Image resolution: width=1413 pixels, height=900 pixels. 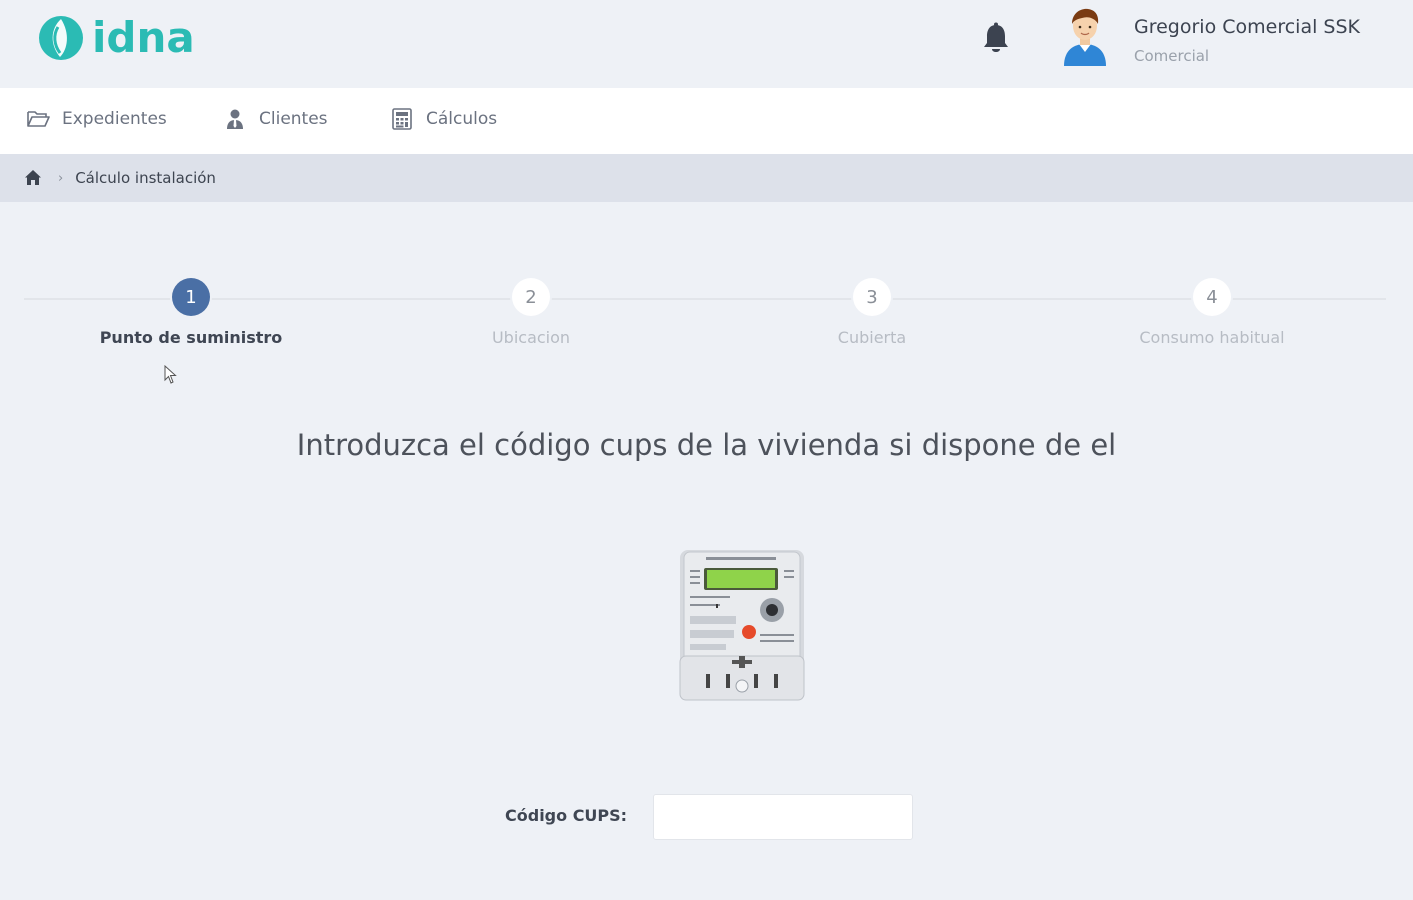 What do you see at coordinates (706, 44) in the screenshot?
I see `top-header: idna Gregorio Comercial SSK Comercial` at bounding box center [706, 44].